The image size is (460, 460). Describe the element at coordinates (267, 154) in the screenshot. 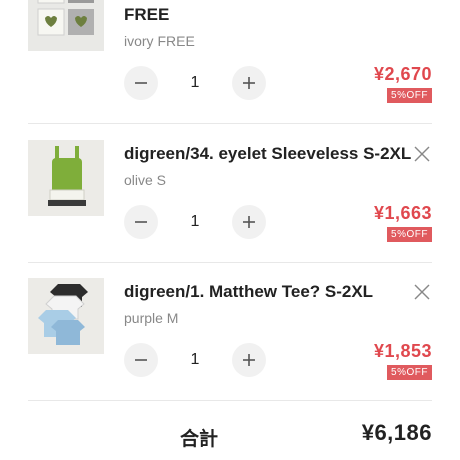

I see `product-name: digreen/34. eyelet Sleeveless S-2XL` at that location.